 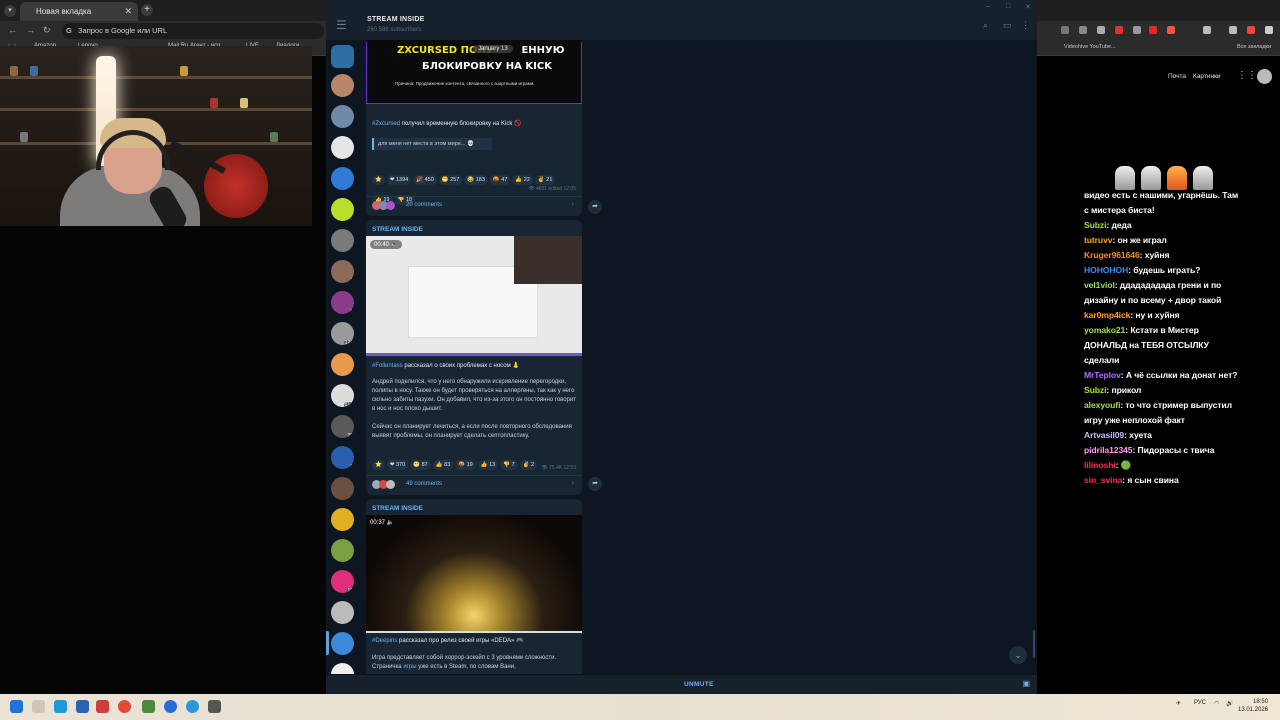 I want to click on maximize-icon: □, so click(x=1008, y=6).